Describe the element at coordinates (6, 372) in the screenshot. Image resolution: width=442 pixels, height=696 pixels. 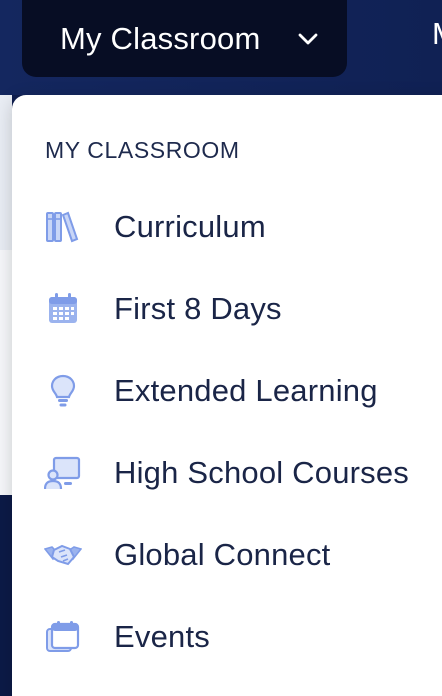
I see `page-background-band` at that location.